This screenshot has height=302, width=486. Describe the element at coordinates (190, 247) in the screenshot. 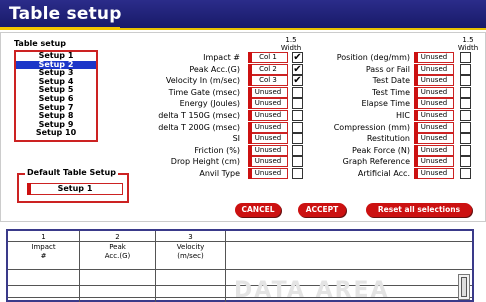

I see `column-header-line: Velocity` at that location.